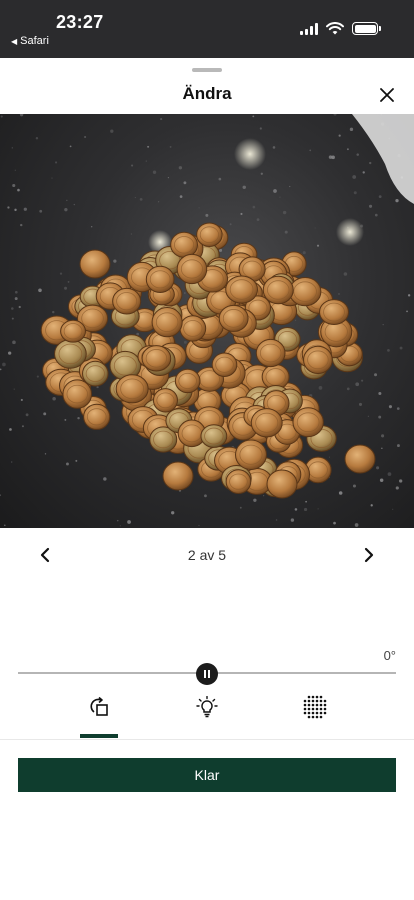 The height and width of the screenshot is (900, 414). I want to click on rotate-tool-button, so click(99, 707).